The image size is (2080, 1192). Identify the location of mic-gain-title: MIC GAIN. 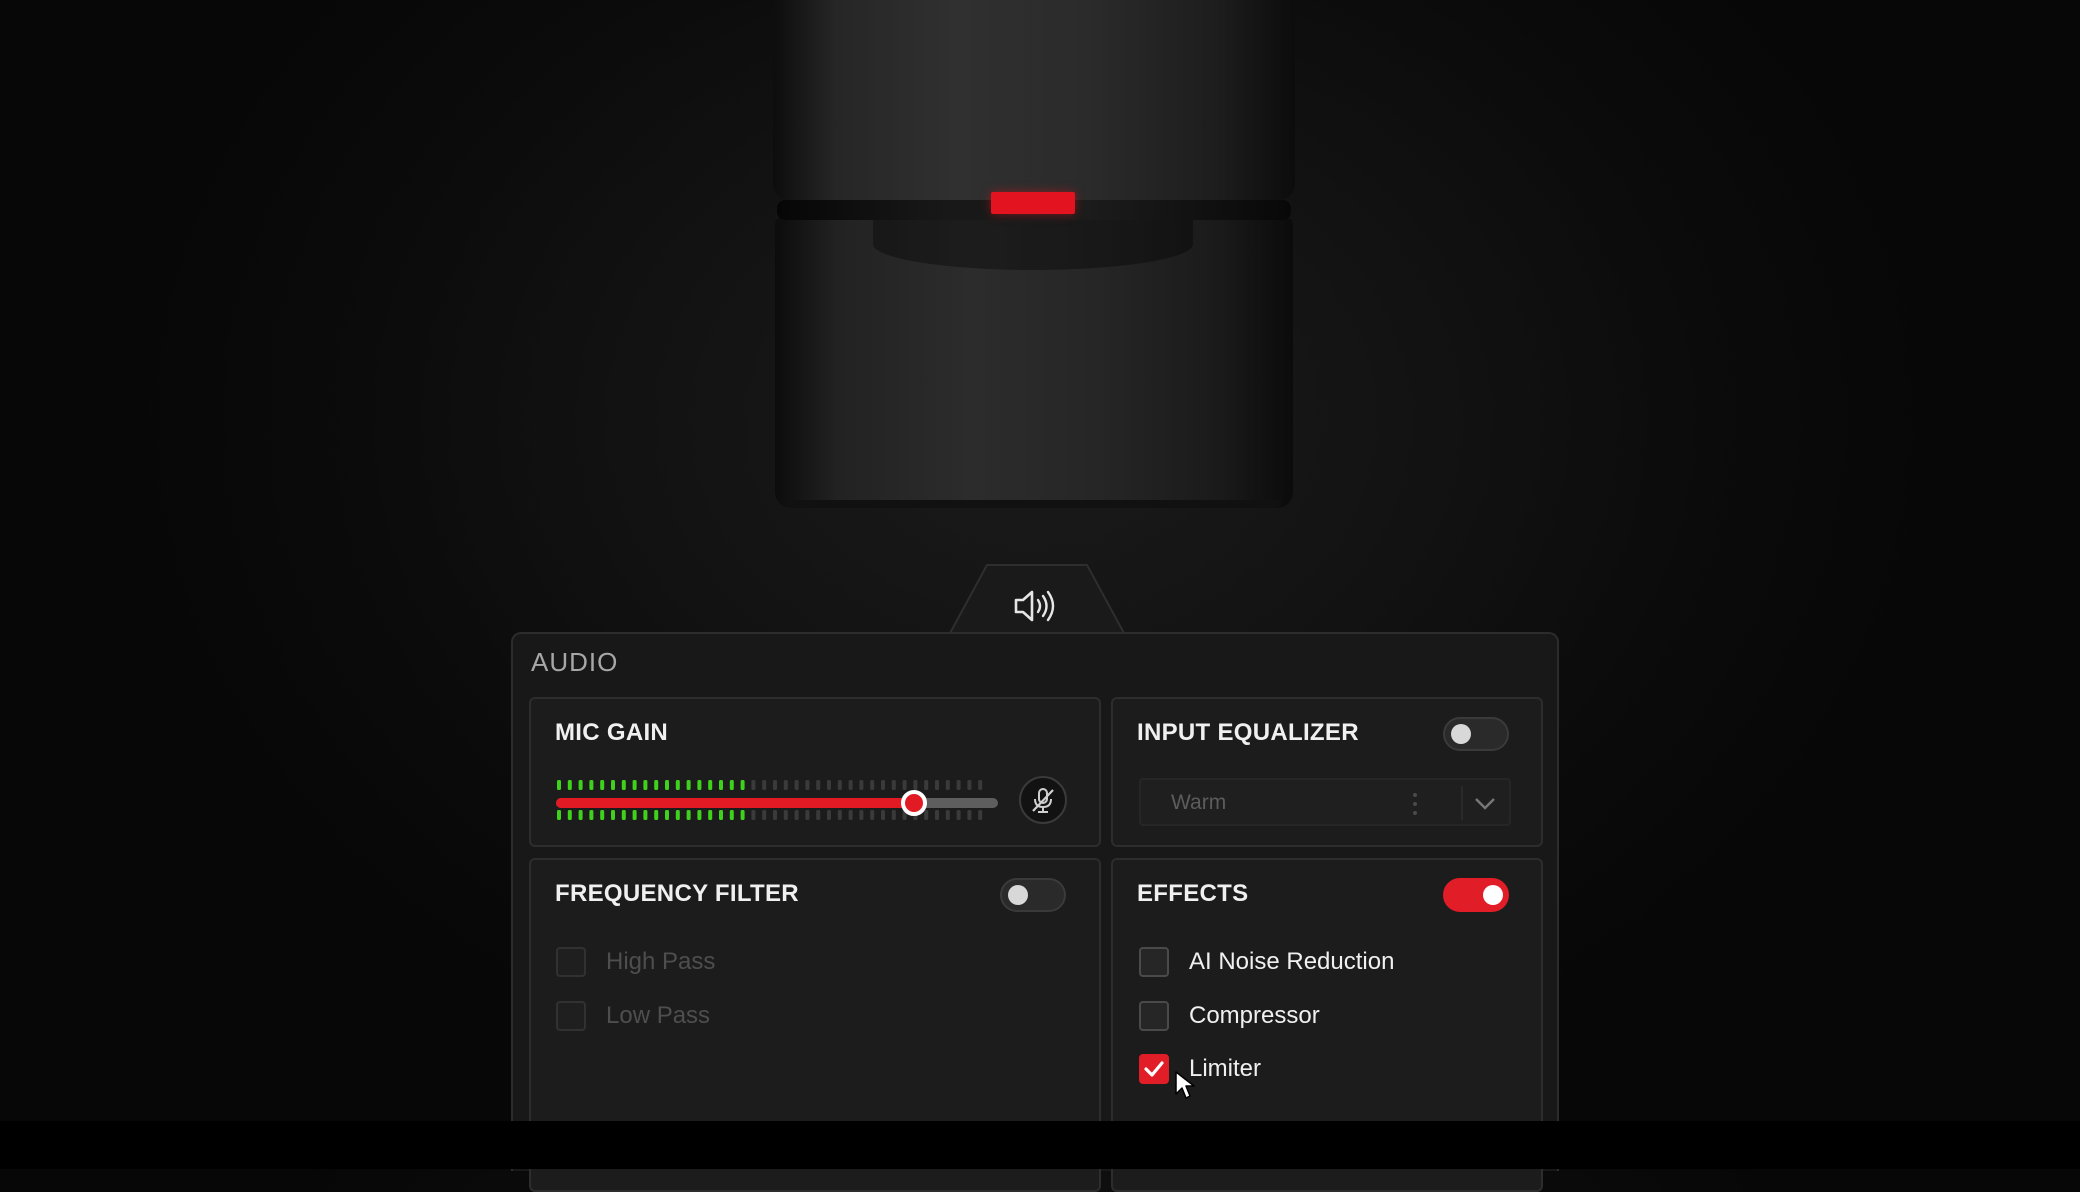
(612, 732).